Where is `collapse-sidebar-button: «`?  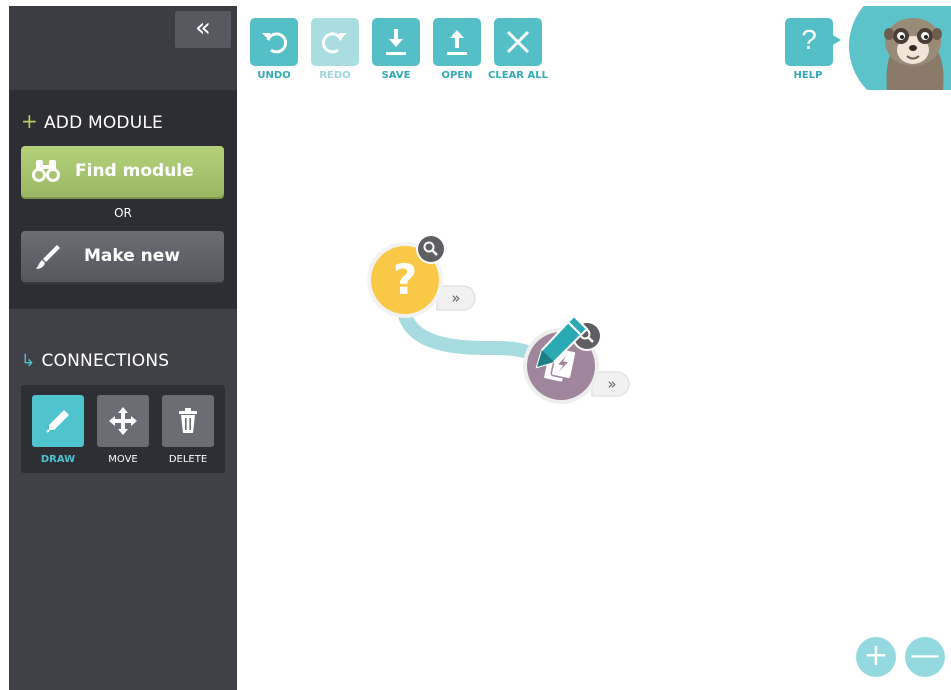
collapse-sidebar-button: « is located at coordinates (203, 29).